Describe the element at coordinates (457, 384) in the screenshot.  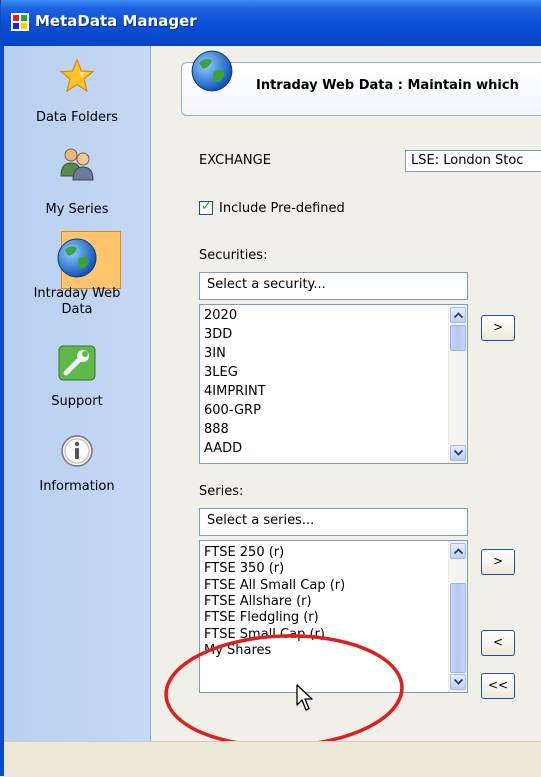
I see `securities-scrollbar` at that location.